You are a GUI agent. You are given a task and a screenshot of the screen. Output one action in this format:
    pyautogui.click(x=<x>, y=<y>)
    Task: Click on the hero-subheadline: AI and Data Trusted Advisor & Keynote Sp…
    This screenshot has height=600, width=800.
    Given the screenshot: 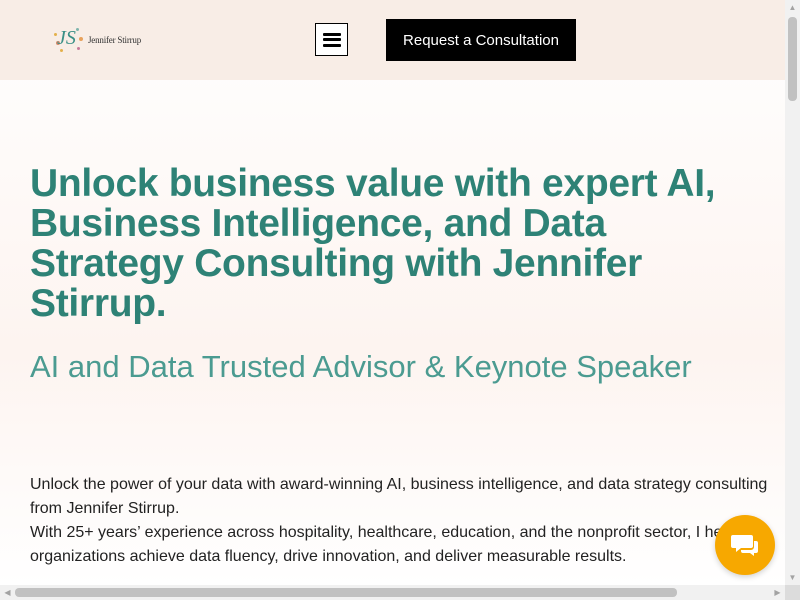 What is the action you would take?
    pyautogui.click(x=361, y=366)
    